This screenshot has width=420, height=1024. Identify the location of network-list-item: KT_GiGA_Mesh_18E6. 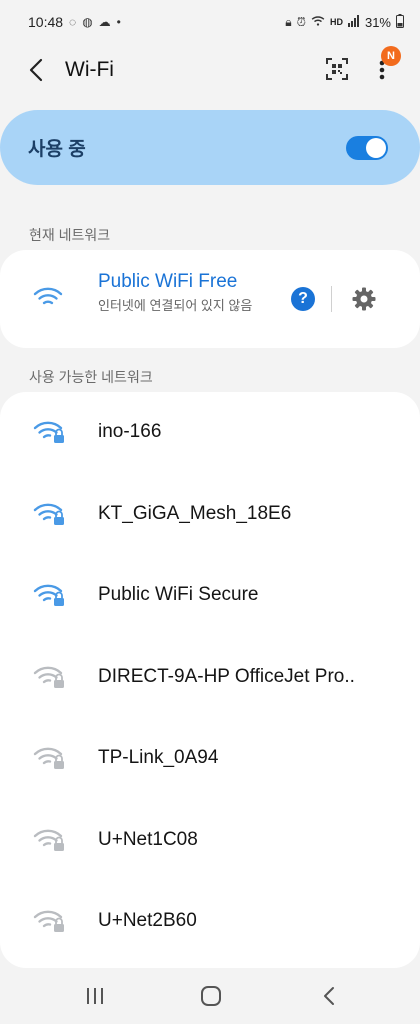
(210, 514).